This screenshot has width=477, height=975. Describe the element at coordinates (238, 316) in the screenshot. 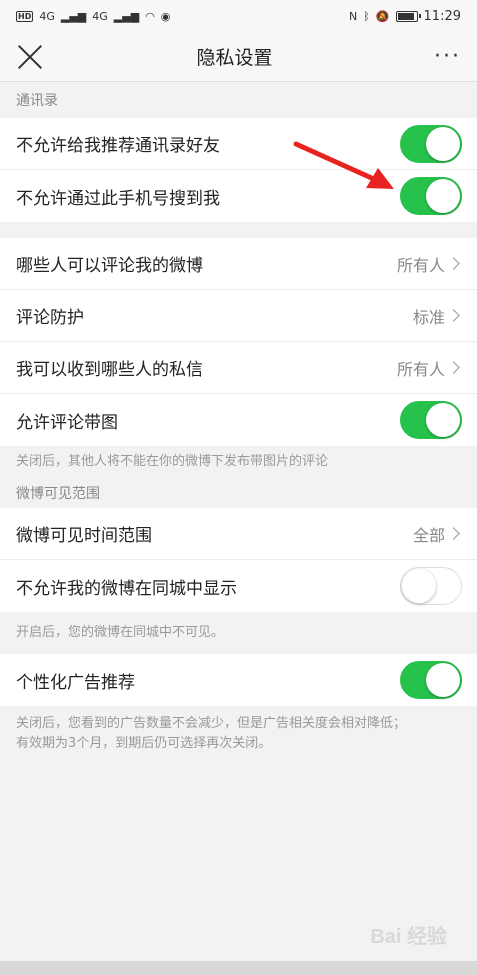

I see `row-comment-protection: 评论防护 标准` at that location.